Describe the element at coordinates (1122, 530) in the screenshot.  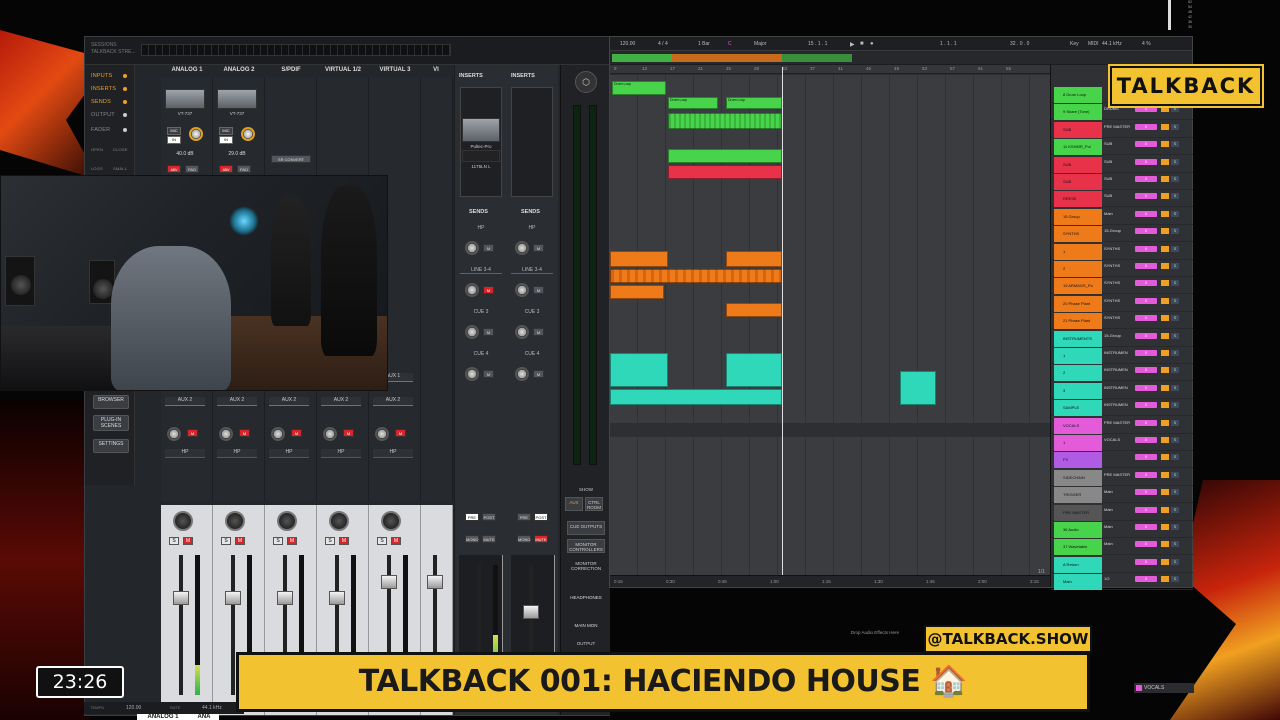
I see `track-row: 36 Audio Main 0 S` at that location.